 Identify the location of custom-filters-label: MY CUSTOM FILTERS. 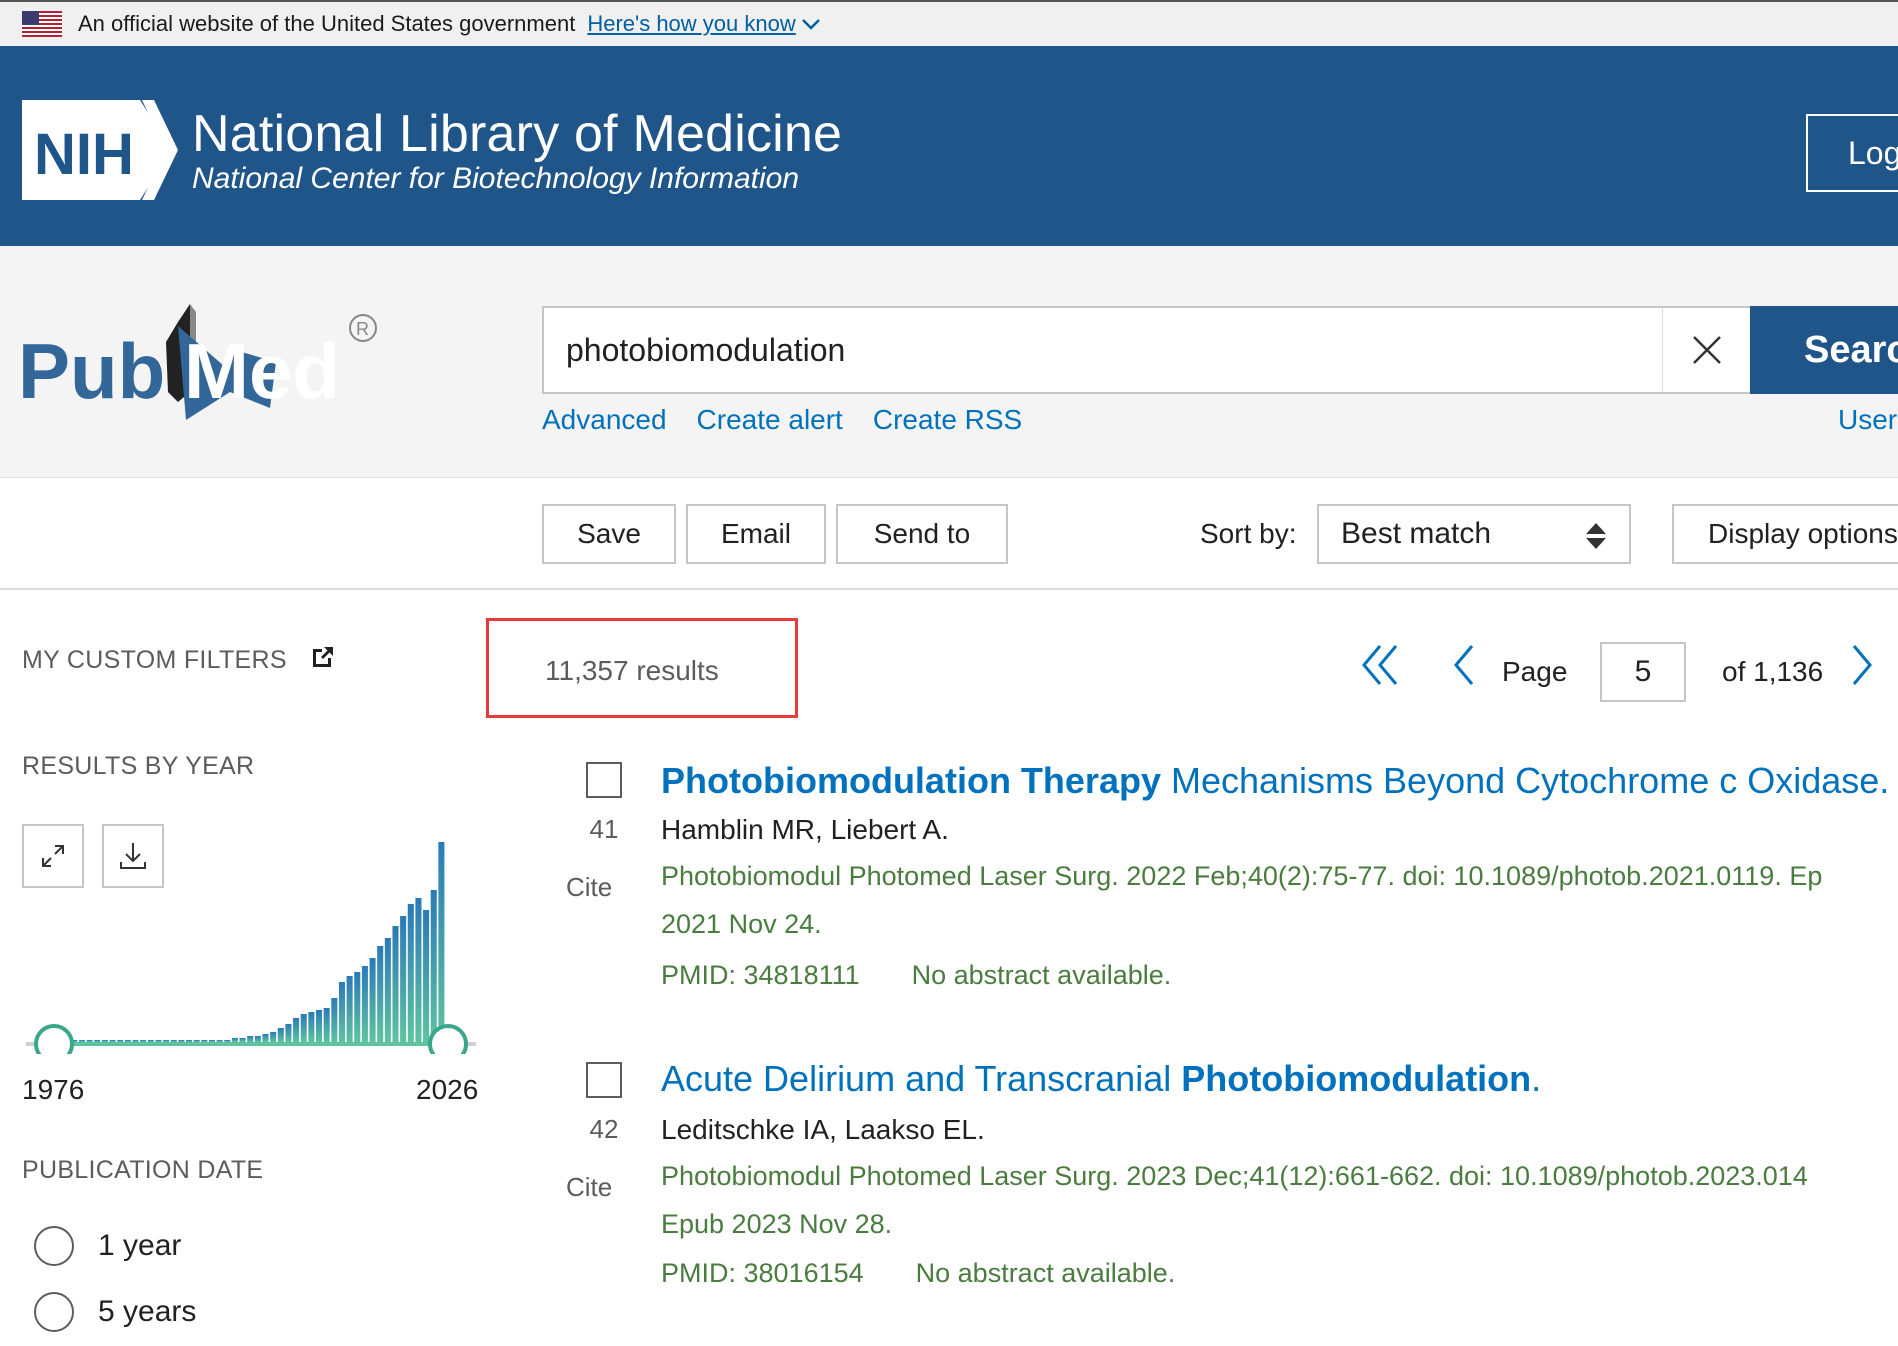
(154, 660).